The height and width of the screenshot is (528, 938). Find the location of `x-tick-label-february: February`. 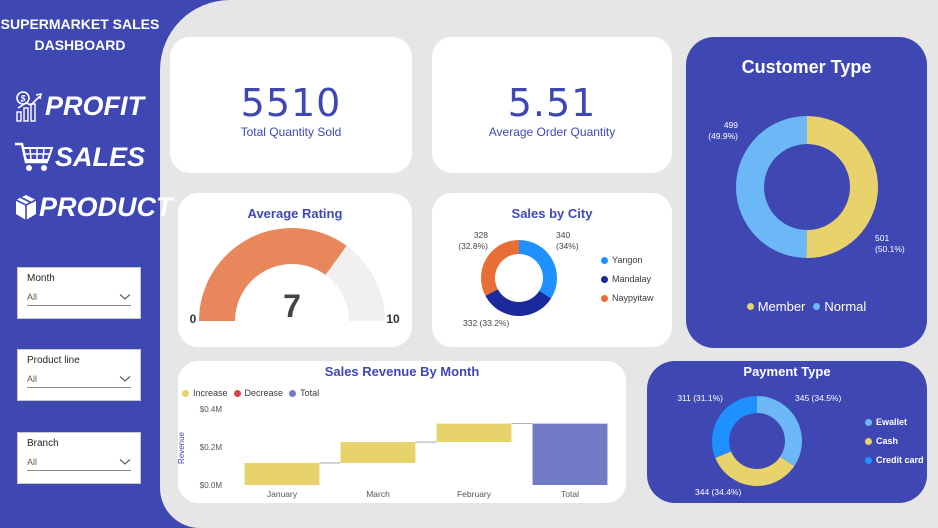

x-tick-label-february: February is located at coordinates (474, 494).